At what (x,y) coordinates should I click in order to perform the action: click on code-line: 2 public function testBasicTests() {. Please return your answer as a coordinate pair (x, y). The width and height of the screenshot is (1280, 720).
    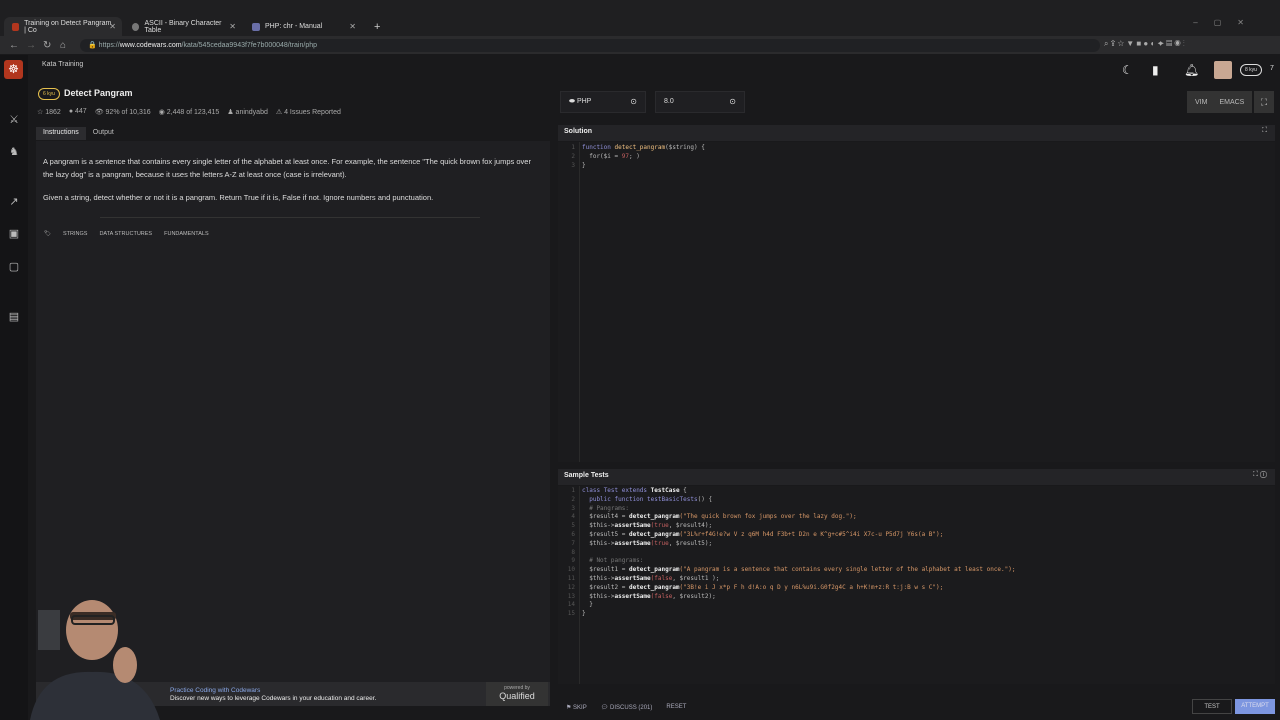
    Looking at the image, I should click on (916, 500).